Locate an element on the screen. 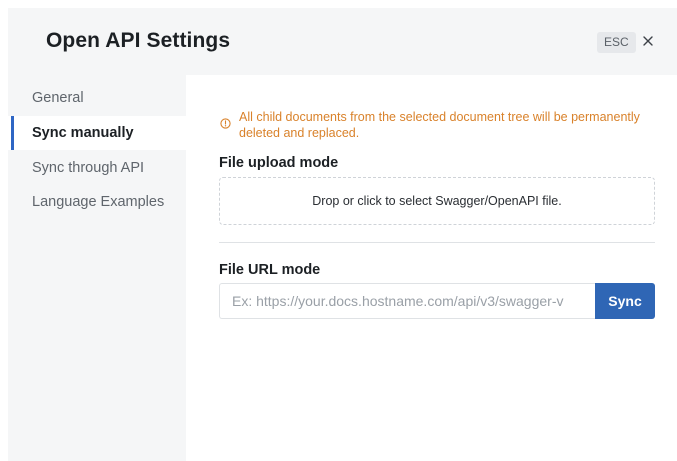  sidebar-item-general: General is located at coordinates (97, 98).